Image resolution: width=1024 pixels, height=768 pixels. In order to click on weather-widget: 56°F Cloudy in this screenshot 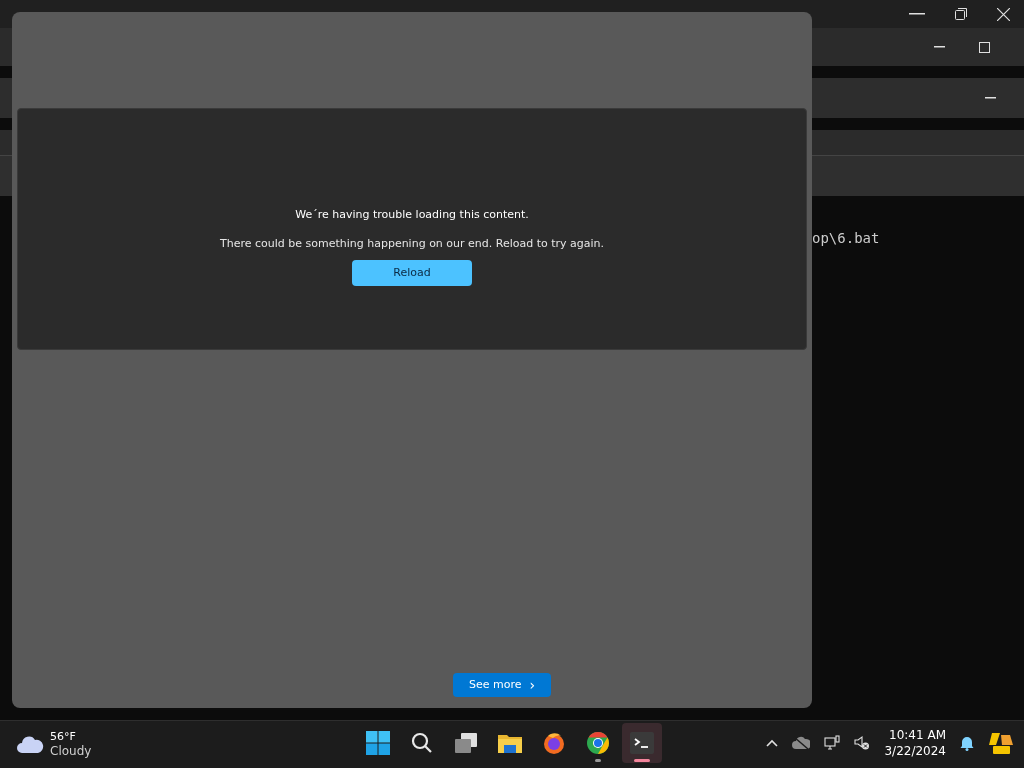, I will do `click(54, 744)`.